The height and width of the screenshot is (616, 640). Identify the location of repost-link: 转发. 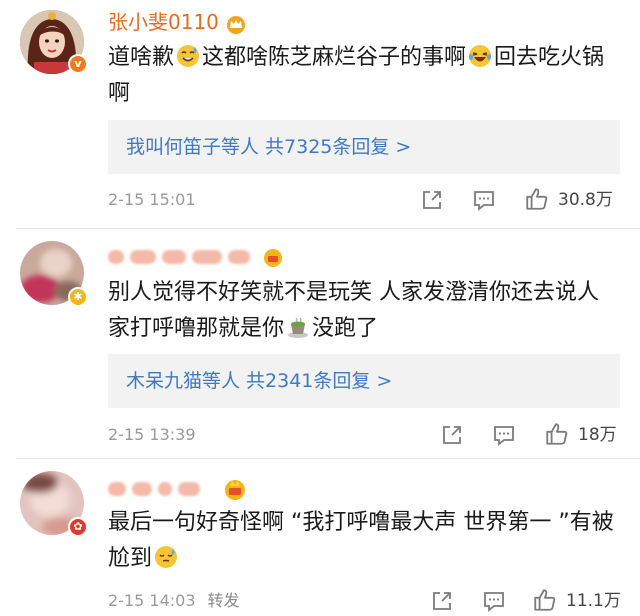
(224, 600).